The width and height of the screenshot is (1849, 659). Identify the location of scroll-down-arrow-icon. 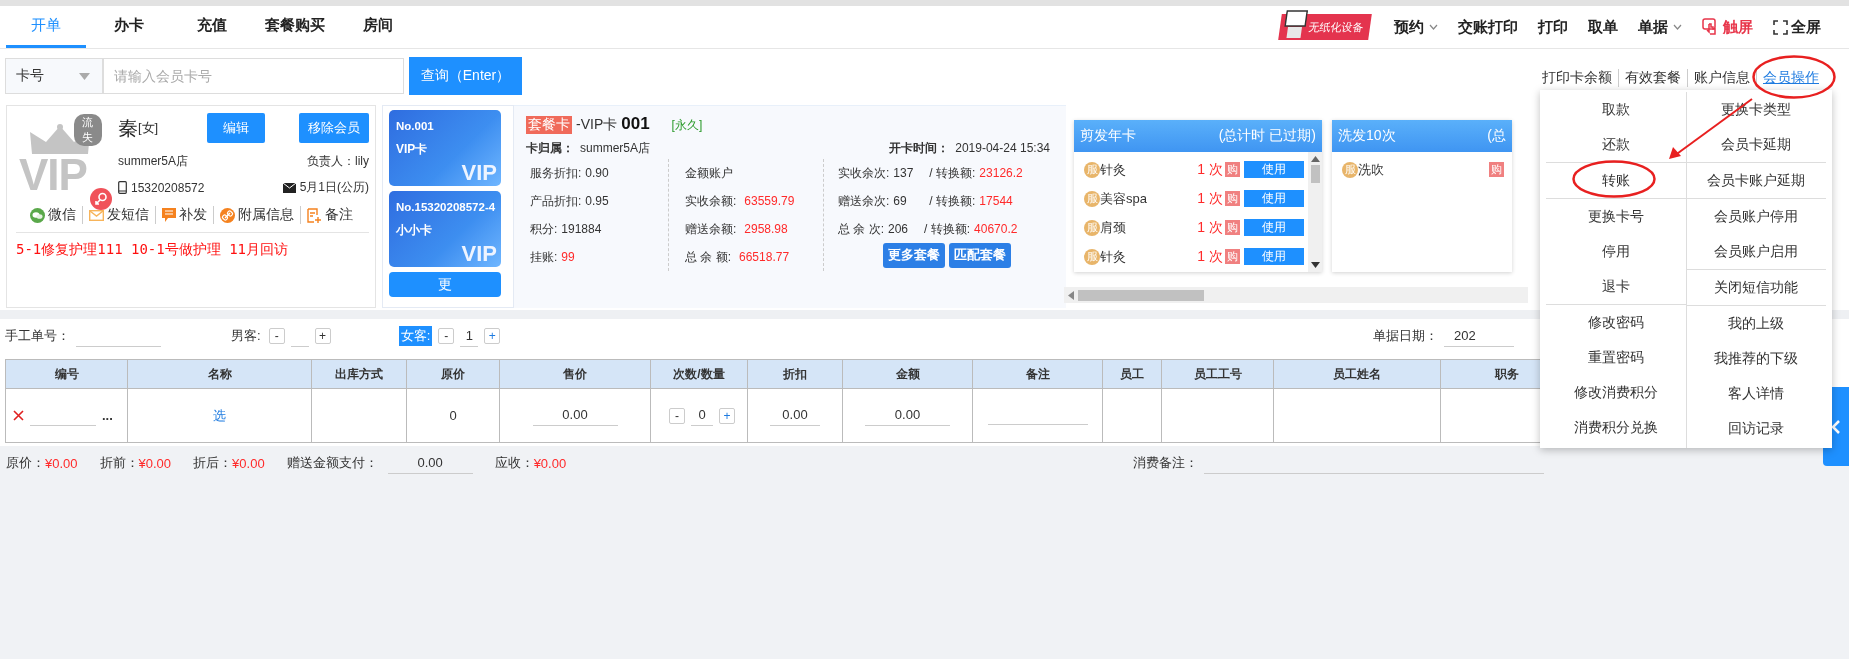
(1315, 265).